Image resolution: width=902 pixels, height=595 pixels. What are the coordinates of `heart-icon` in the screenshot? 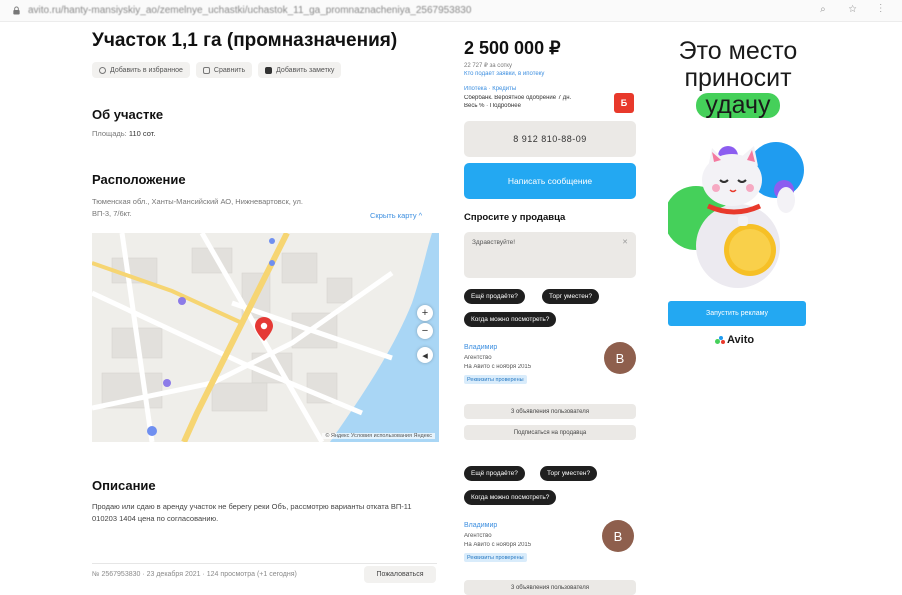 It's located at (102, 70).